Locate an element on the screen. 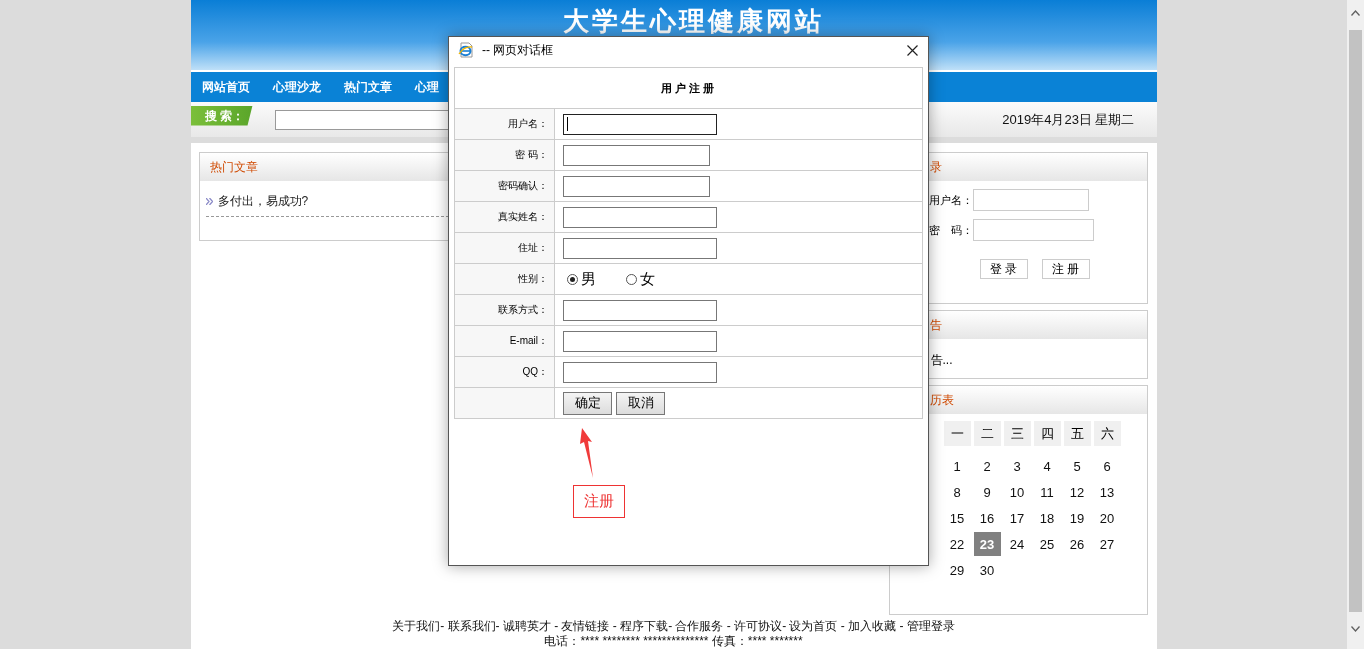  bullet-icon is located at coordinates (209, 201).